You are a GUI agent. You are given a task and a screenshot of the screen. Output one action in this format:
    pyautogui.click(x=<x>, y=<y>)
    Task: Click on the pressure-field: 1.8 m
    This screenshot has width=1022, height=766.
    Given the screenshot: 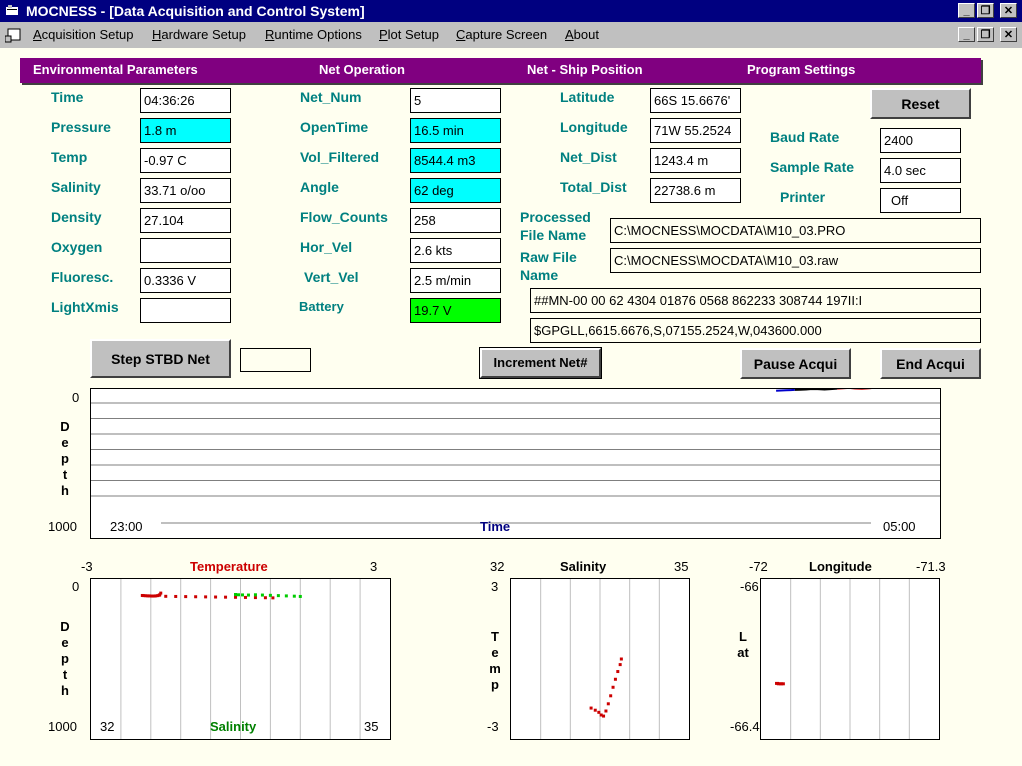 What is the action you would take?
    pyautogui.click(x=185, y=130)
    